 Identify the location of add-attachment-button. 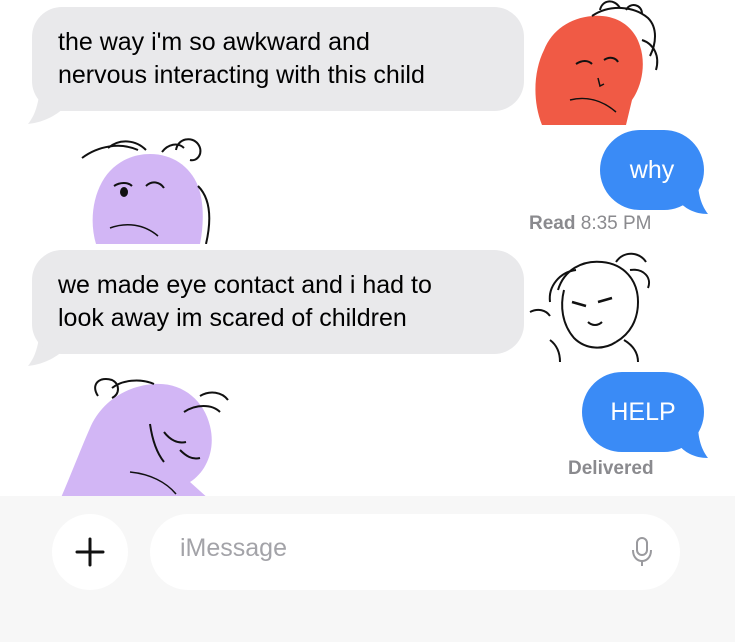
(90, 552).